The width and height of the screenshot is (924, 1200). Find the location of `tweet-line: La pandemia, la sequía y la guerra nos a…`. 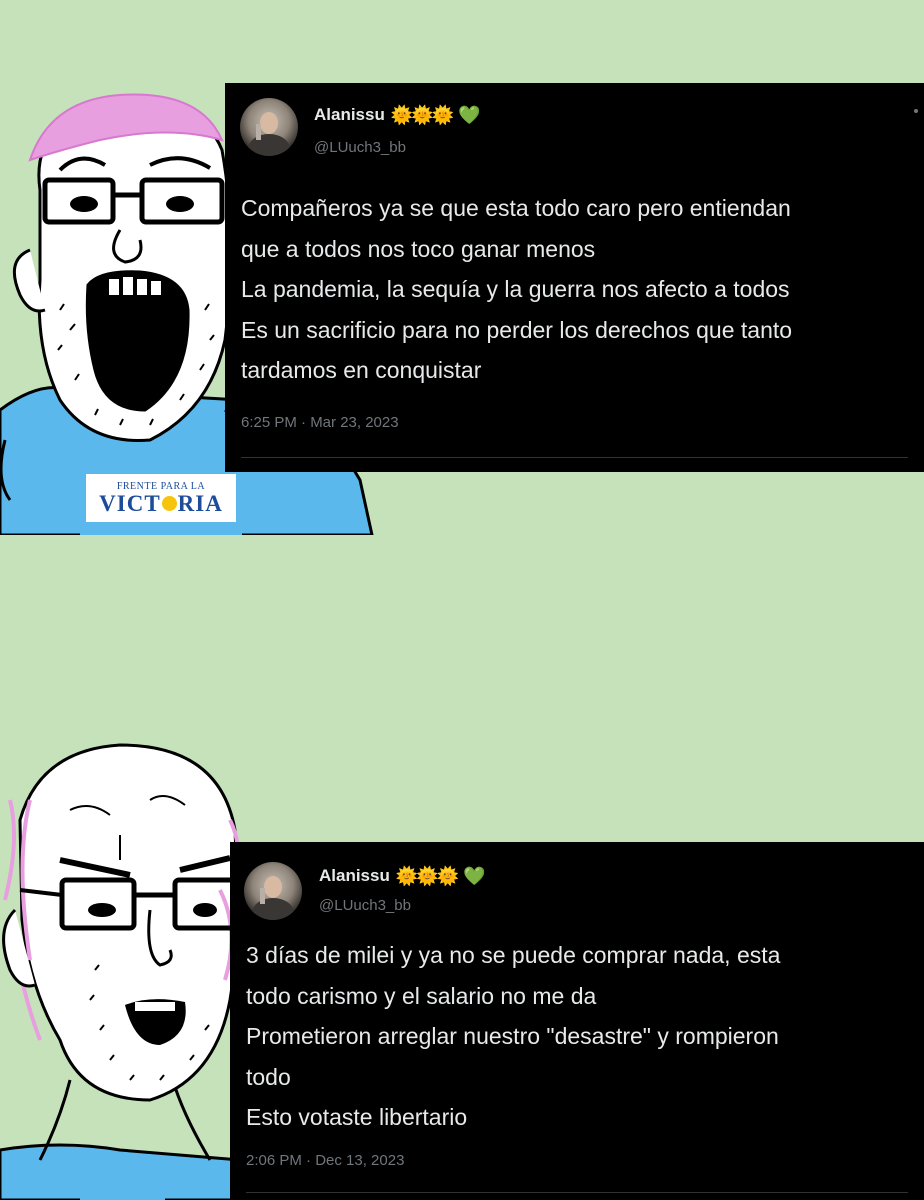

tweet-line: La pandemia, la sequía y la guerra nos a… is located at coordinates (515, 289).